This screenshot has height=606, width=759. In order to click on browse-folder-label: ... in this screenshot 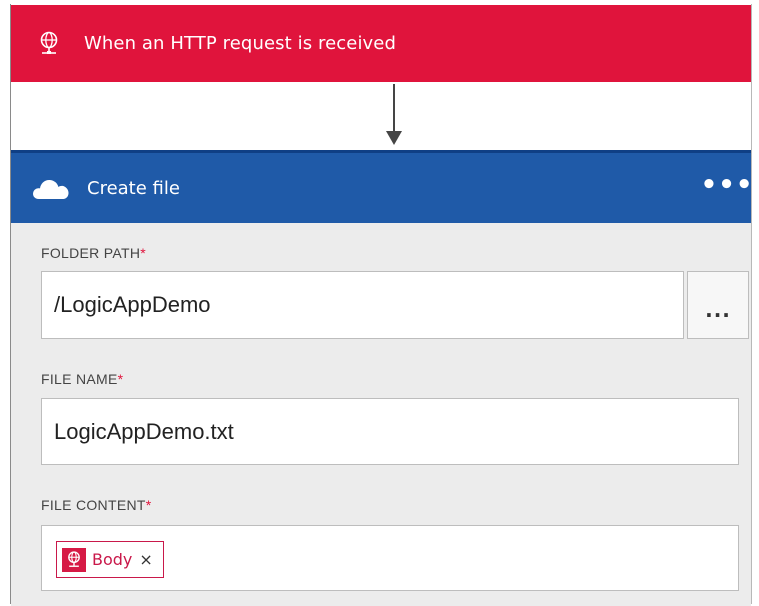, I will do `click(718, 310)`.